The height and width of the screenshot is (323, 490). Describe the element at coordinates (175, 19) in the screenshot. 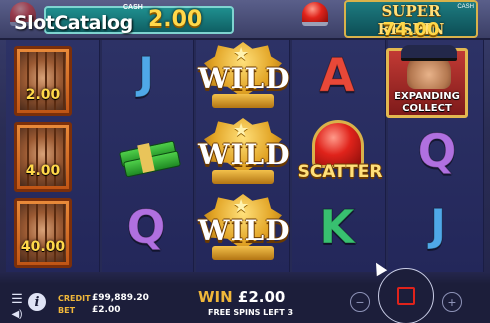

I see `bet-multiplier-value: 2.00` at that location.